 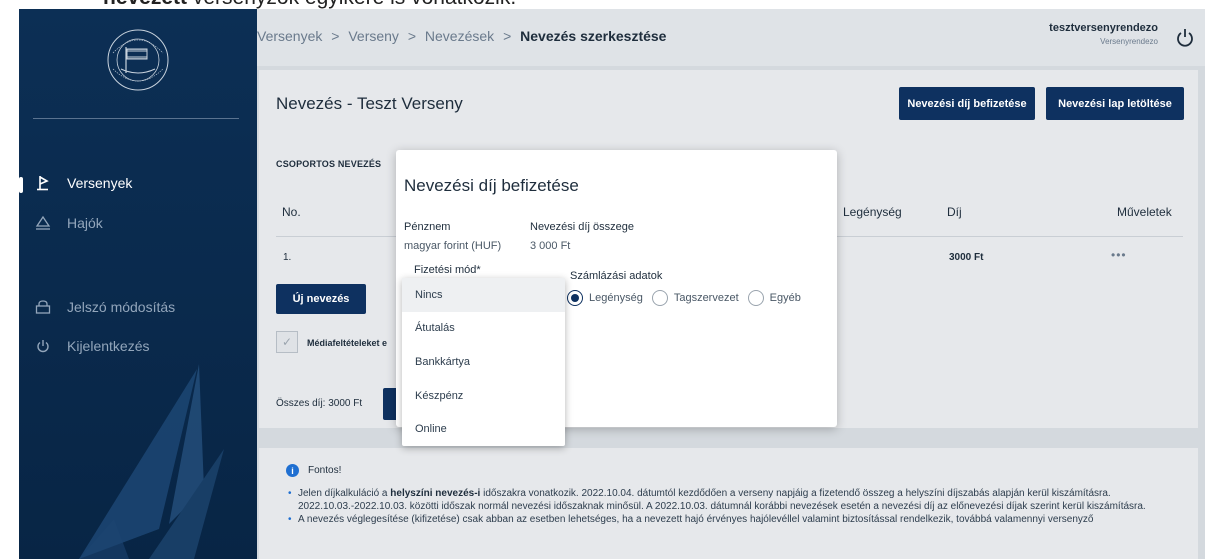 What do you see at coordinates (872, 212) in the screenshot?
I see `column-header-crew: Legénység` at bounding box center [872, 212].